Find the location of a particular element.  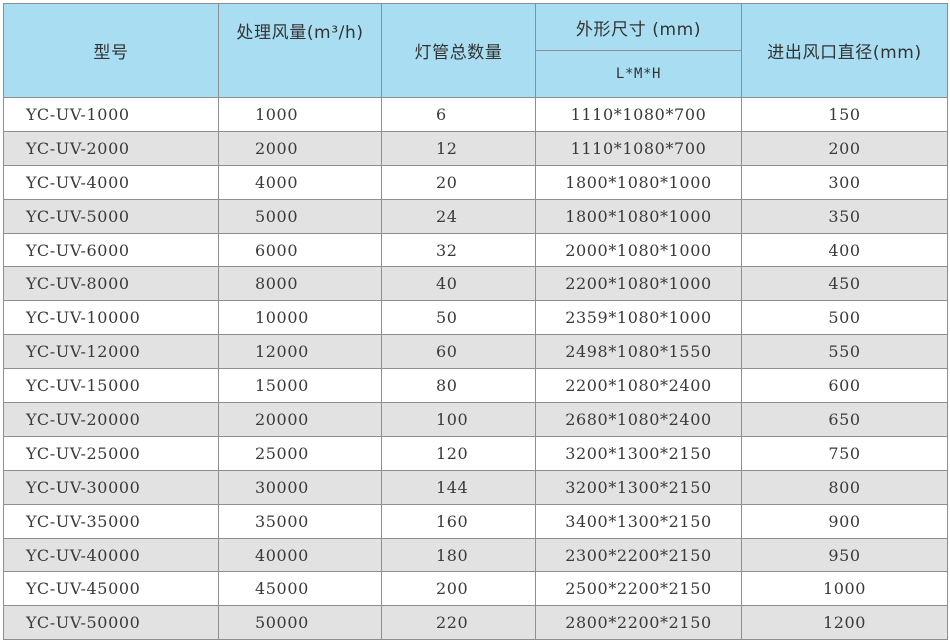

header-airflow: 处理风量(m³/h) is located at coordinates (300, 50).